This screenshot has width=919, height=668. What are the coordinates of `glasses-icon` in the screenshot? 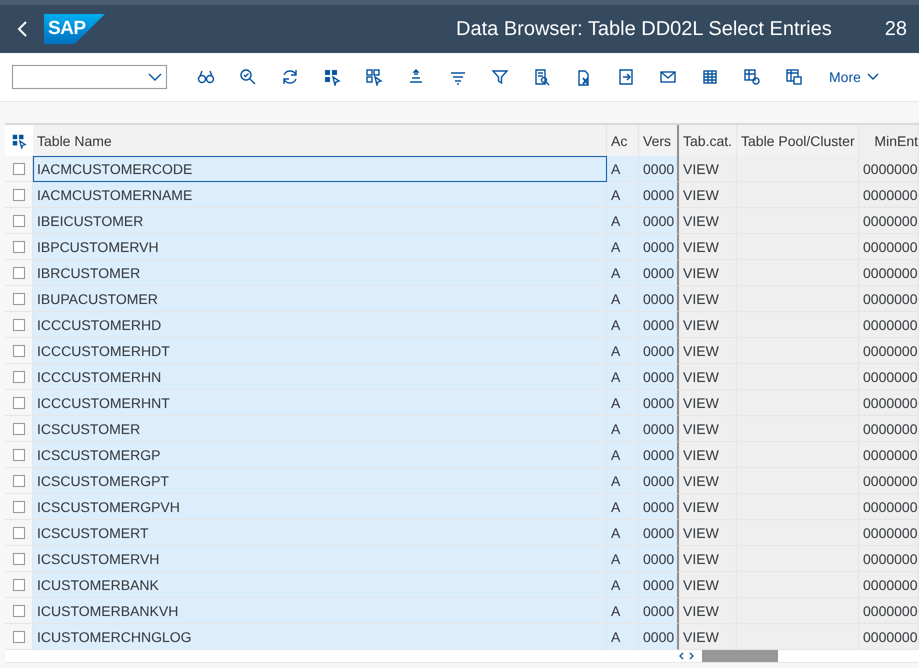 It's located at (206, 77).